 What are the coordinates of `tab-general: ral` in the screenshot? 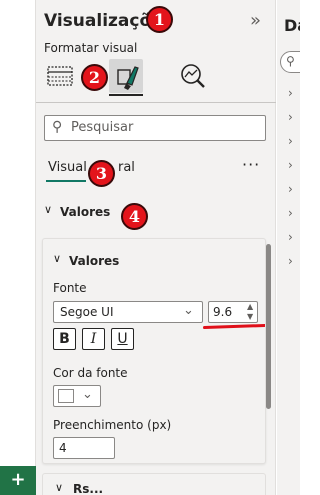 It's located at (126, 167).